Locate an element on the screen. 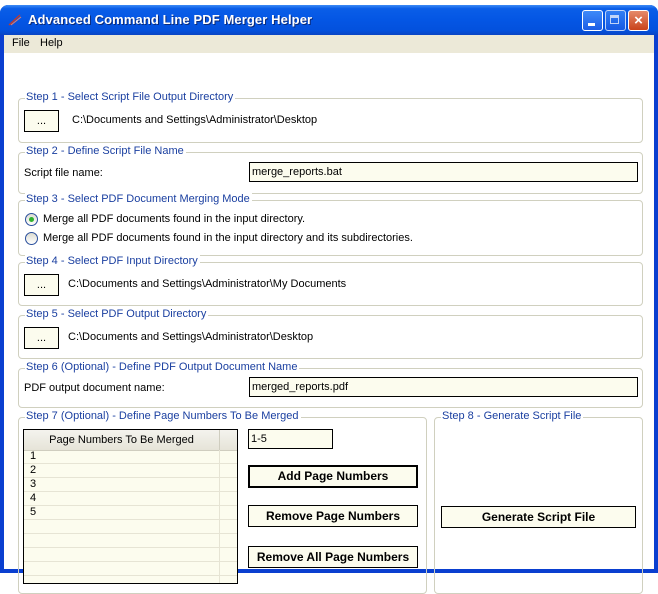 The width and height of the screenshot is (658, 594). pdf-output-name-label: PDF output document name: is located at coordinates (94, 388).